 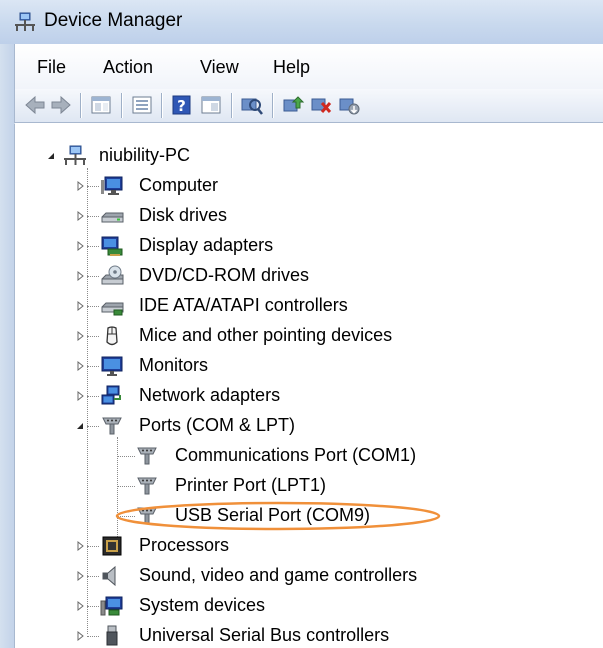 What do you see at coordinates (309, 547) in the screenshot?
I see `tree-item-processors: Processors` at bounding box center [309, 547].